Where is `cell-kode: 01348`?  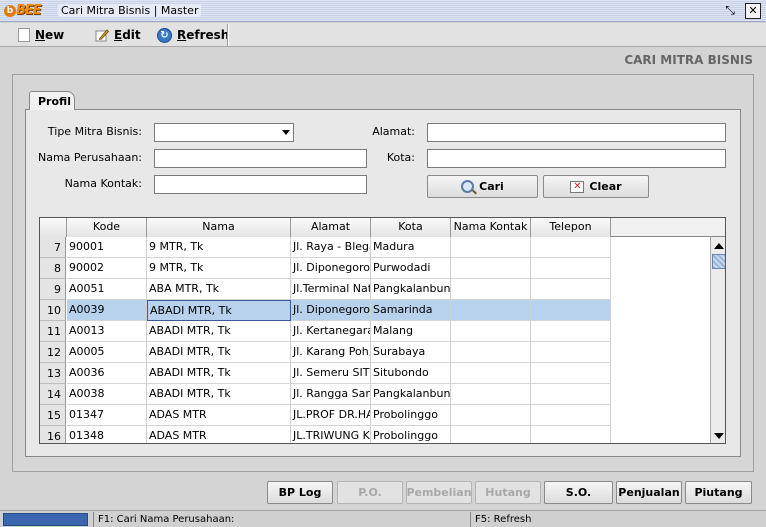
cell-kode: 01348 is located at coordinates (107, 434).